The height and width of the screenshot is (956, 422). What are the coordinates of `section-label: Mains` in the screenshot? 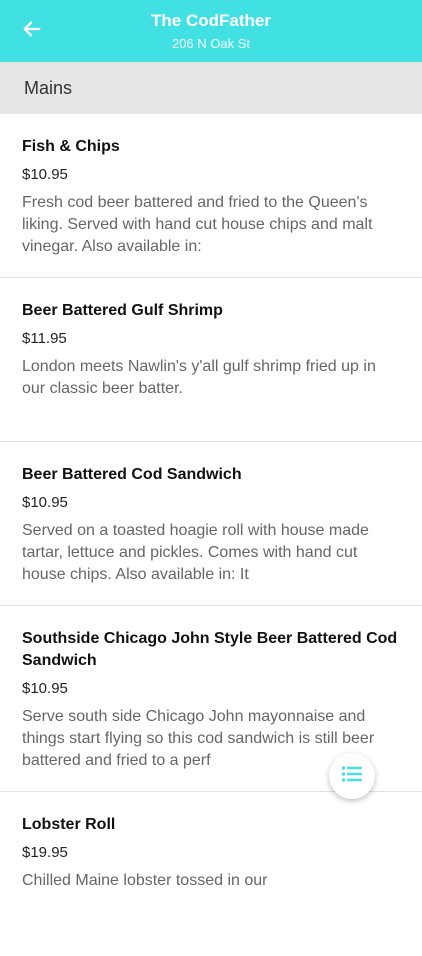 It's located at (48, 87).